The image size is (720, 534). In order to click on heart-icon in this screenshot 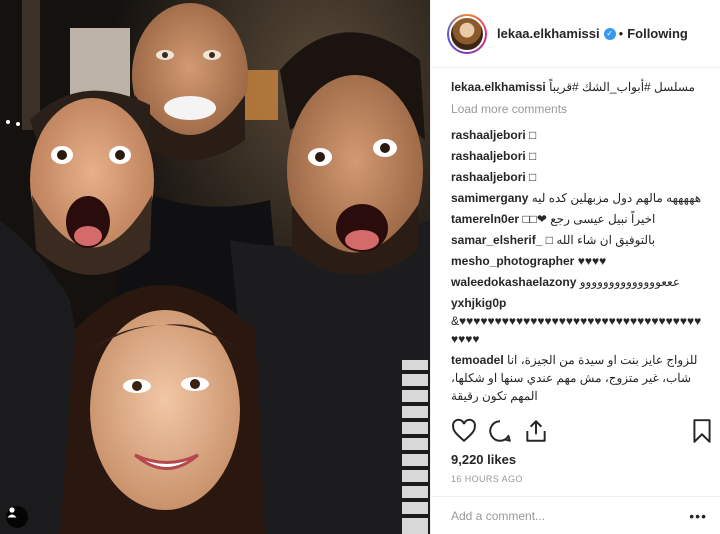, I will do `click(464, 431)`.